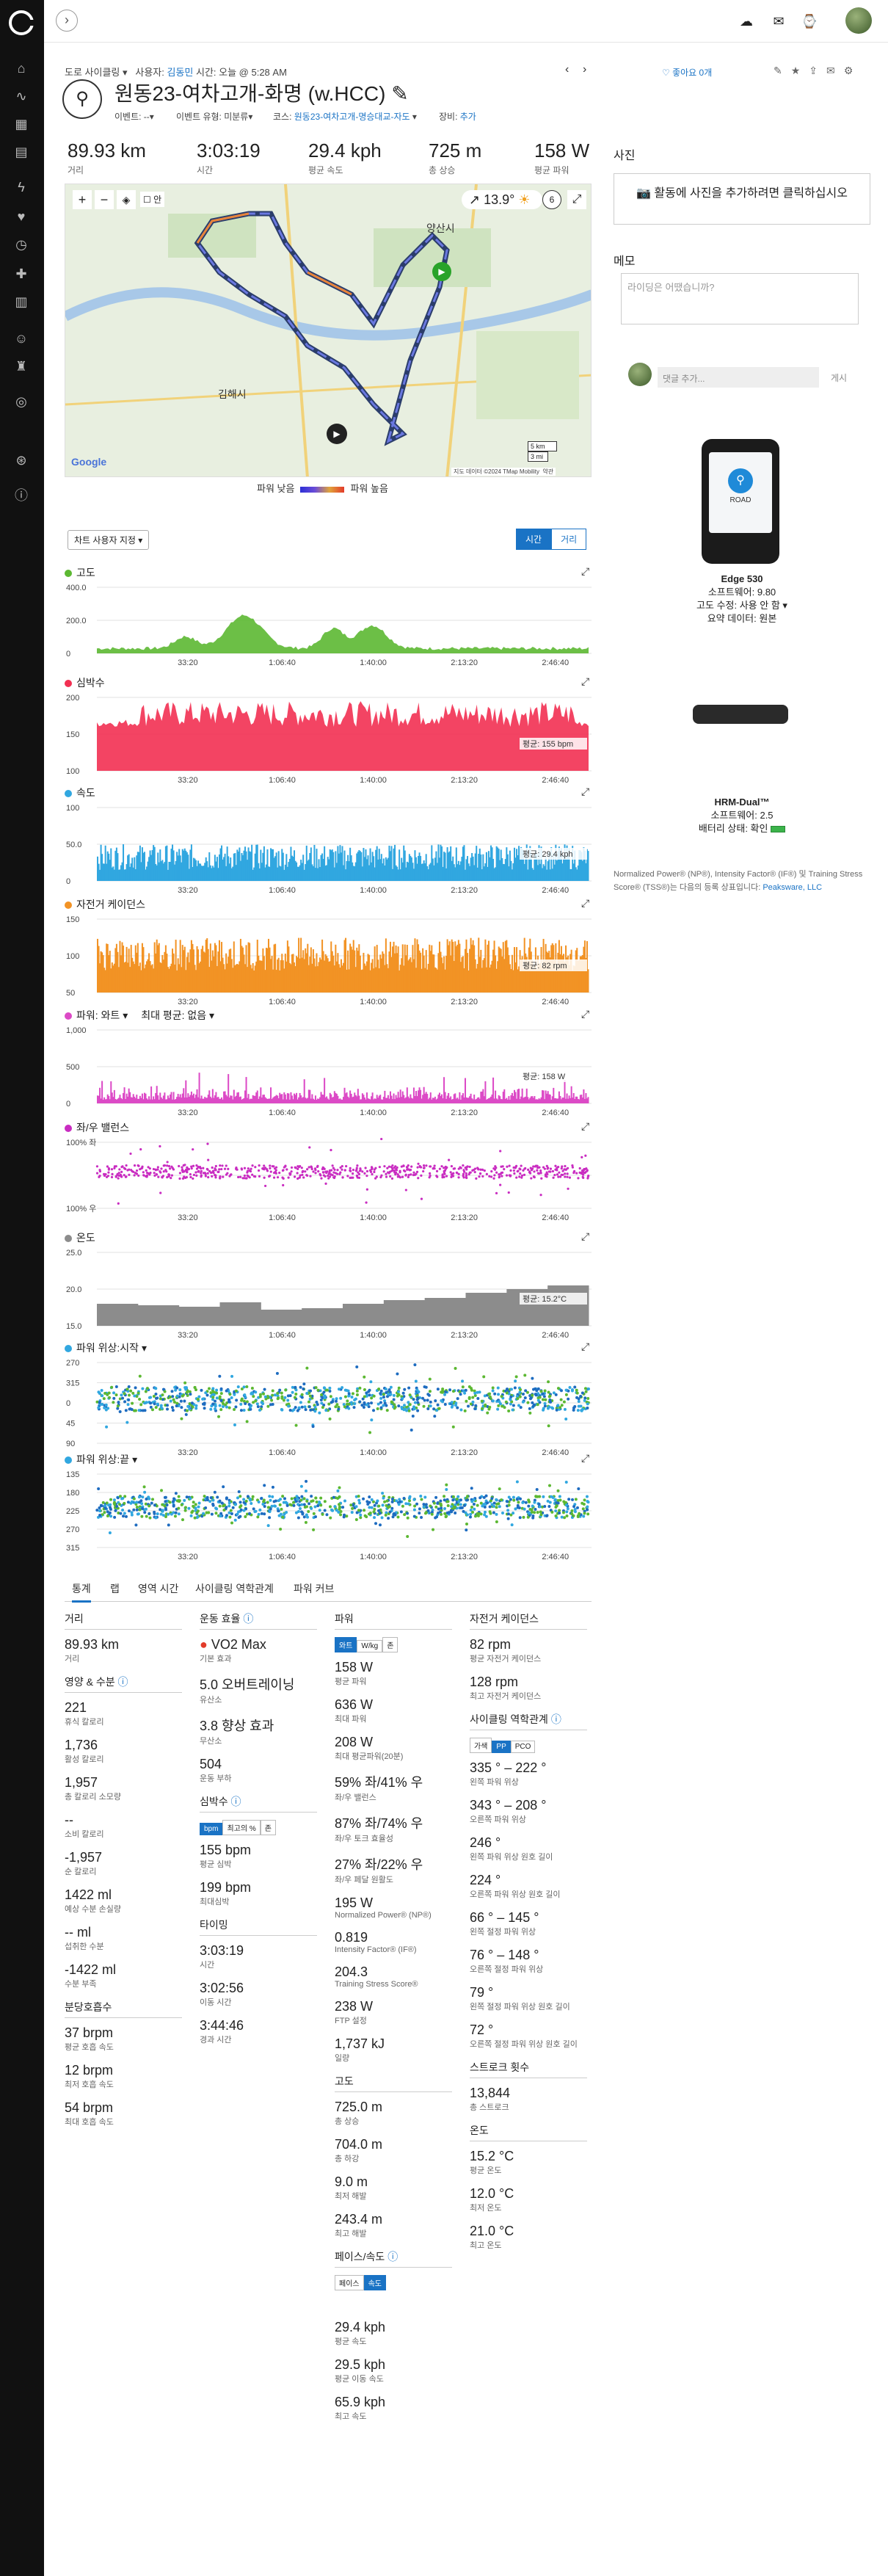  Describe the element at coordinates (241, 1828) in the screenshot. I see `hr-unit-percent: 최고의 %` at that location.